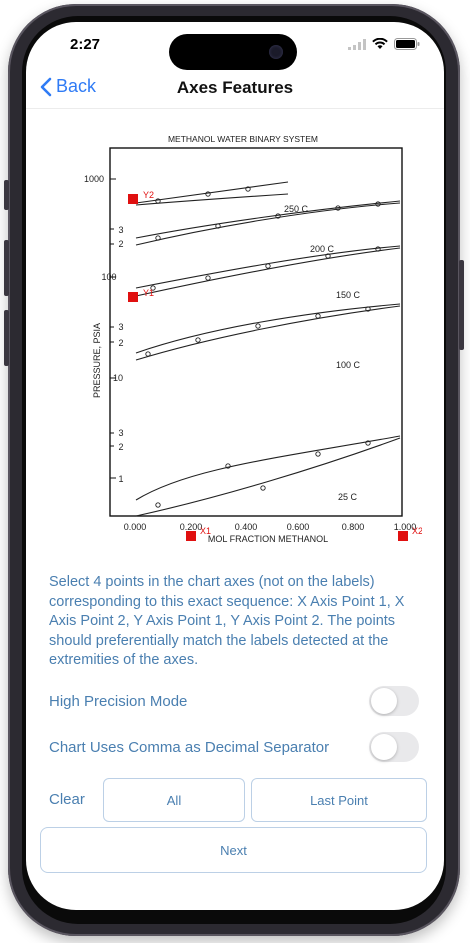  What do you see at coordinates (205, 531) in the screenshot?
I see `x1-marker-label: X1` at bounding box center [205, 531].